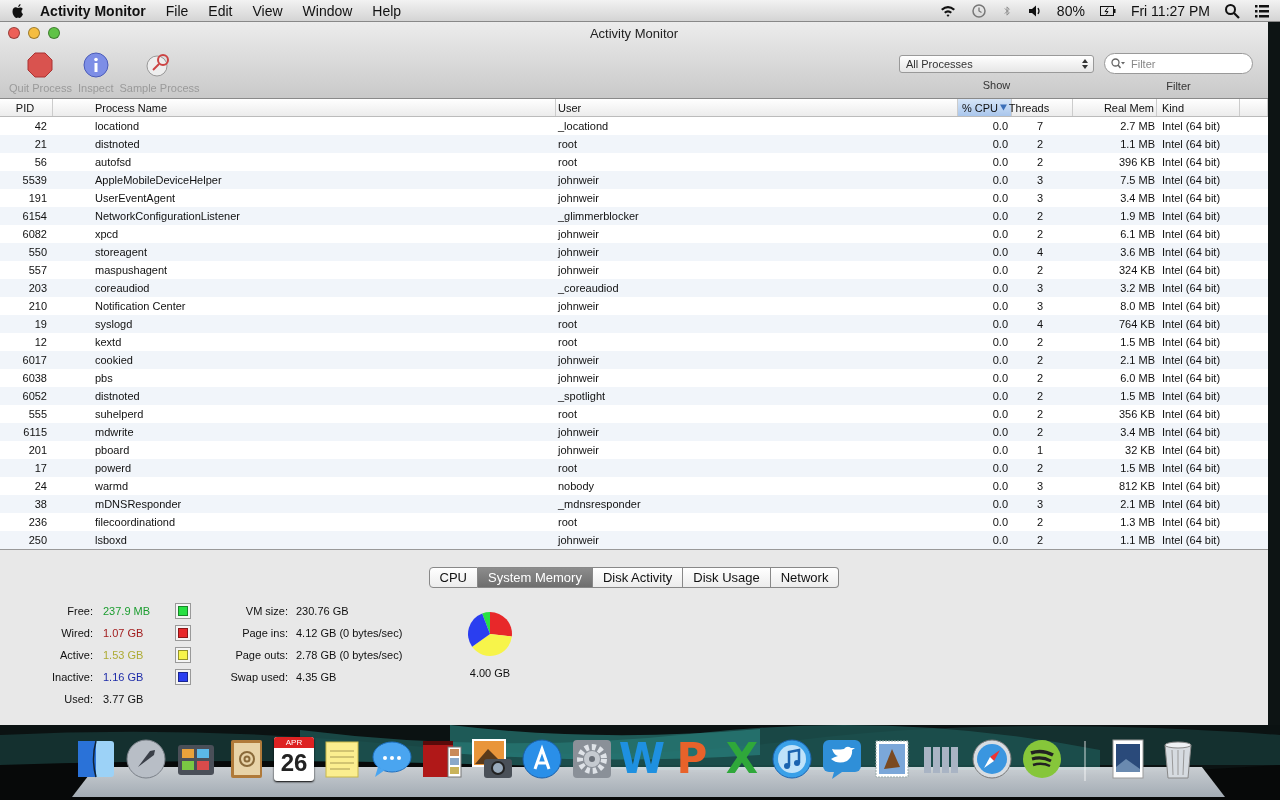 Image resolution: width=1280 pixels, height=800 pixels. I want to click on compass-icon, so click(992, 759).